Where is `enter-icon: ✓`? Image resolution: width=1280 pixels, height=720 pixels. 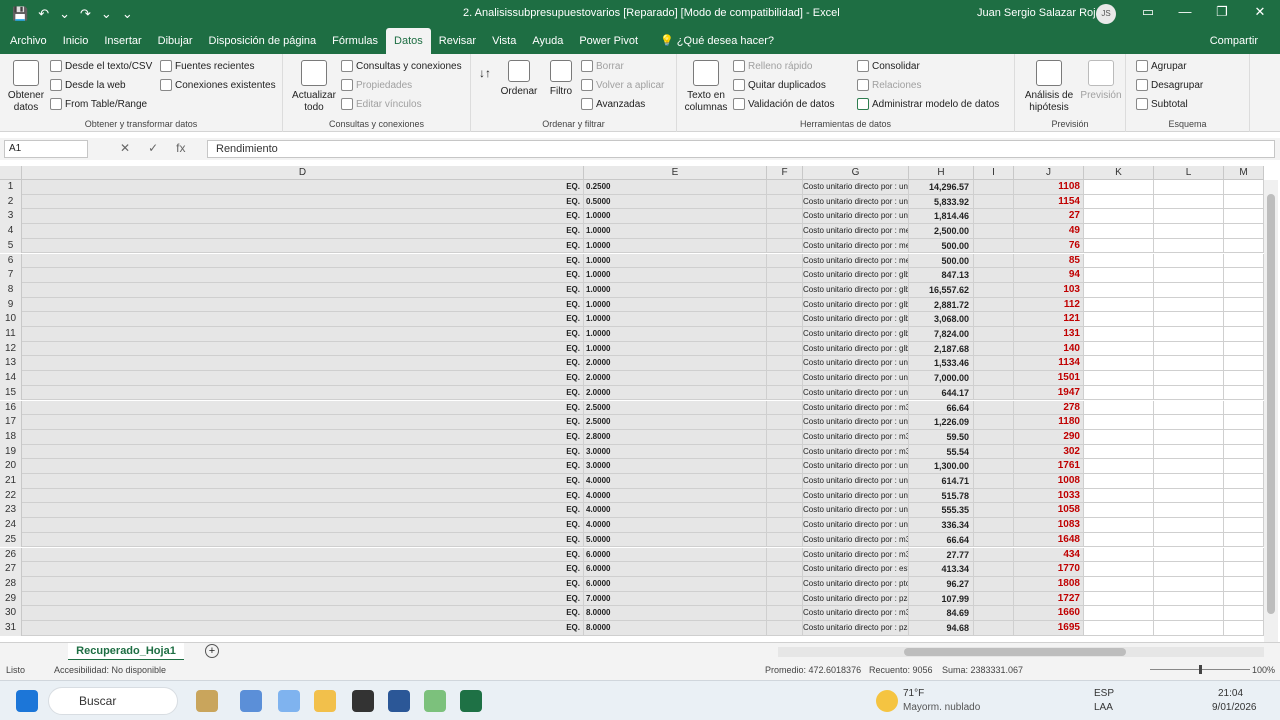
enter-icon: ✓ is located at coordinates (153, 148).